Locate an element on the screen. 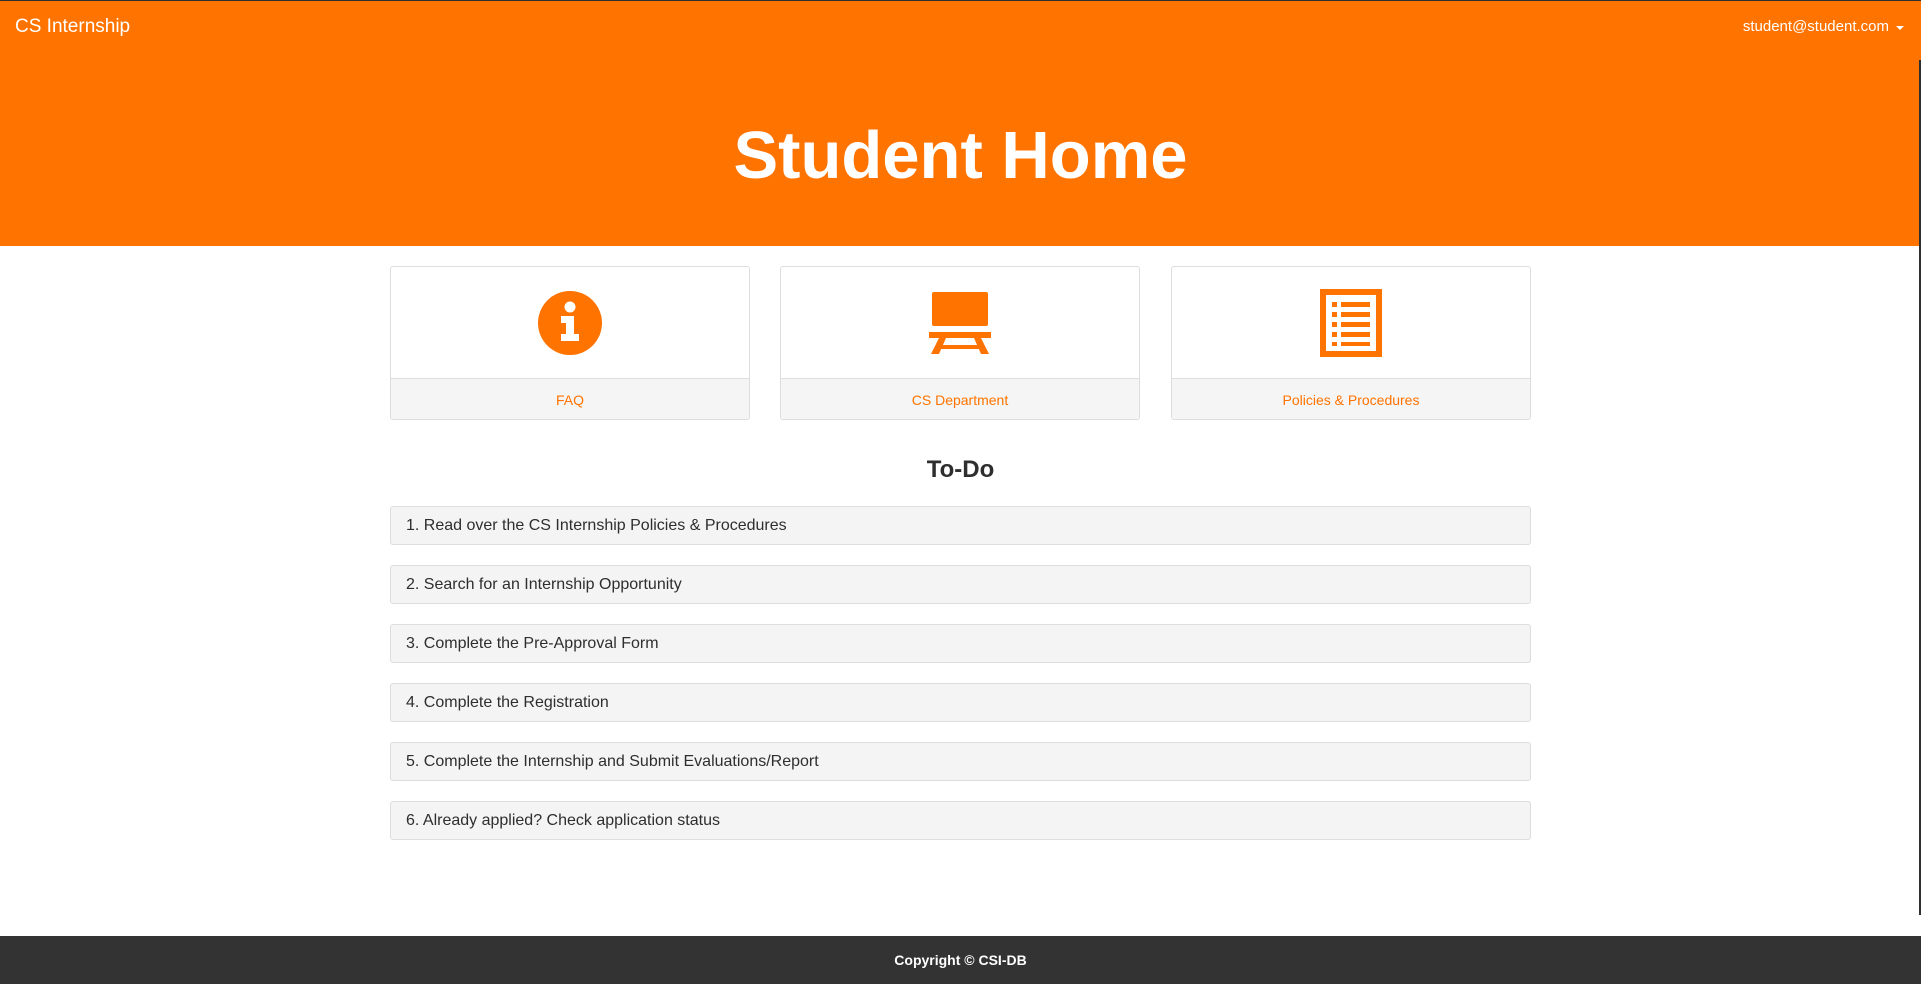 The width and height of the screenshot is (1921, 984). info-circle-icon is located at coordinates (570, 322).